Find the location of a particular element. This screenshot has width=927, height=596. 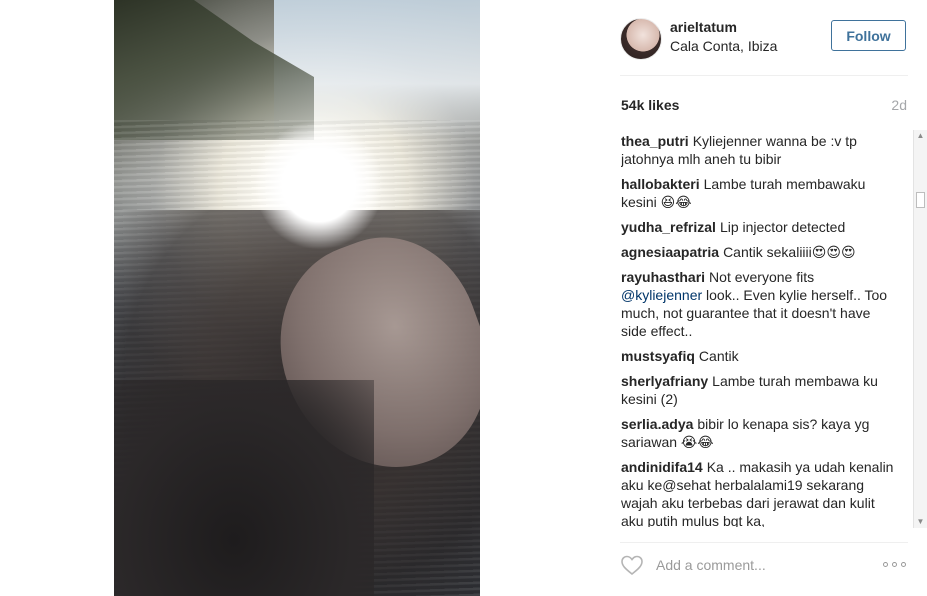

post-username: arieltatum is located at coordinates (703, 27).